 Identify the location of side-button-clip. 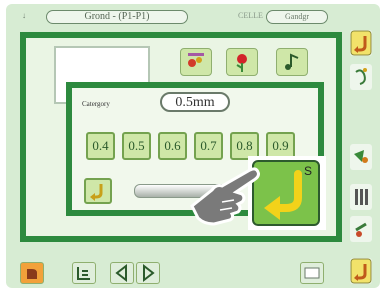
(361, 229).